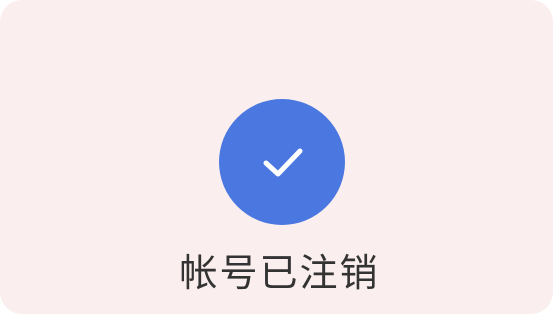 Image resolution: width=559 pixels, height=314 pixels. What do you see at coordinates (279, 273) in the screenshot?
I see `account-cancelled-message: 帐号已注销` at bounding box center [279, 273].